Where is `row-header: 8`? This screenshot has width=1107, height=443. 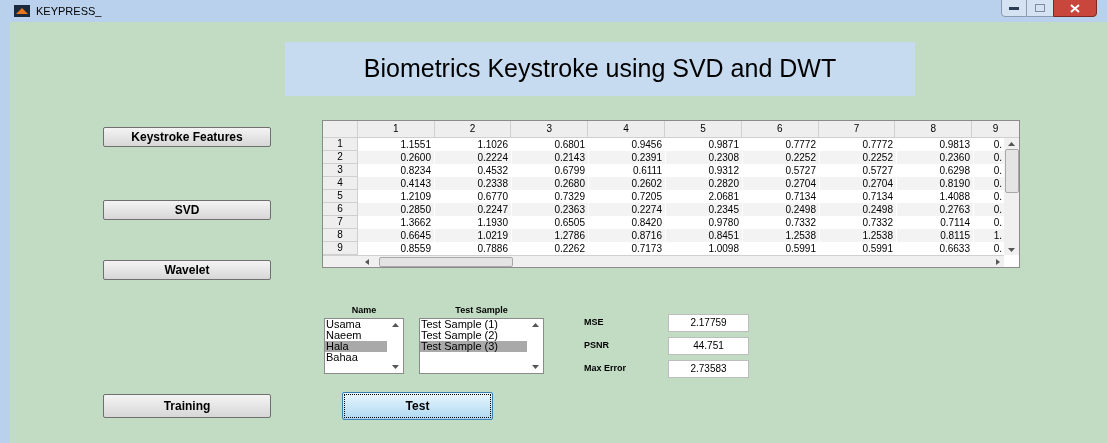 row-header: 8 is located at coordinates (340, 235).